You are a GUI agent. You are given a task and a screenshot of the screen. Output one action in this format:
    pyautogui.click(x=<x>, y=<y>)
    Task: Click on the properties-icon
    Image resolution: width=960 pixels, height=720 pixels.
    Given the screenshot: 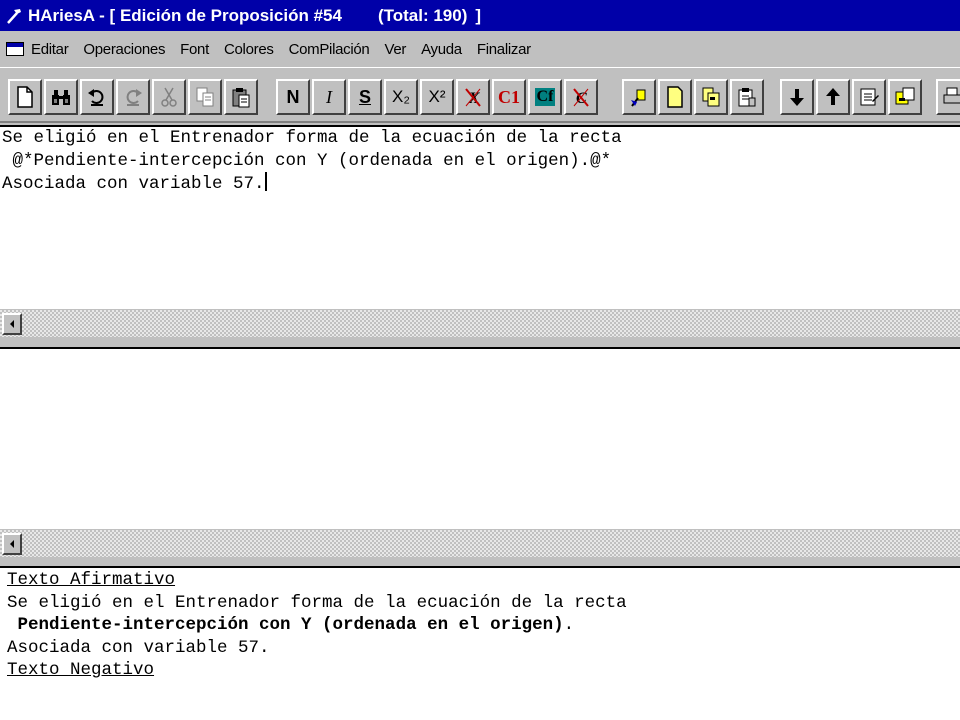 What is the action you would take?
    pyautogui.click(x=747, y=97)
    